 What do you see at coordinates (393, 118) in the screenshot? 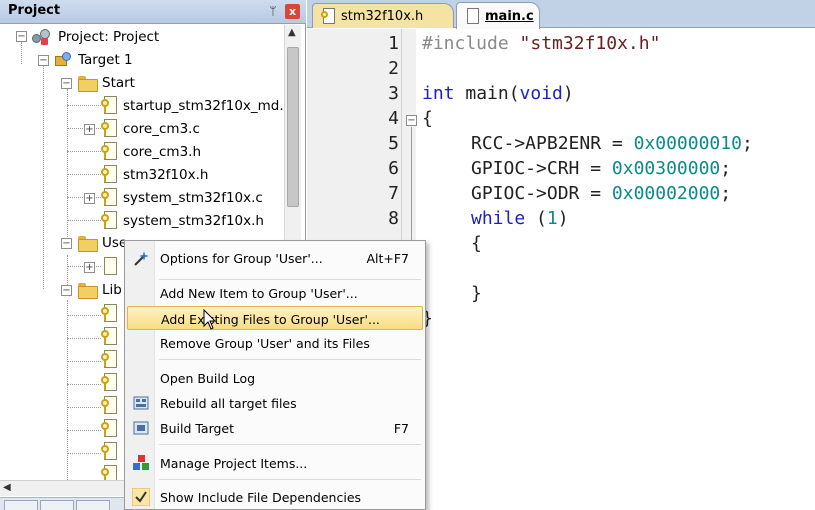
I see `line-number: 4` at bounding box center [393, 118].